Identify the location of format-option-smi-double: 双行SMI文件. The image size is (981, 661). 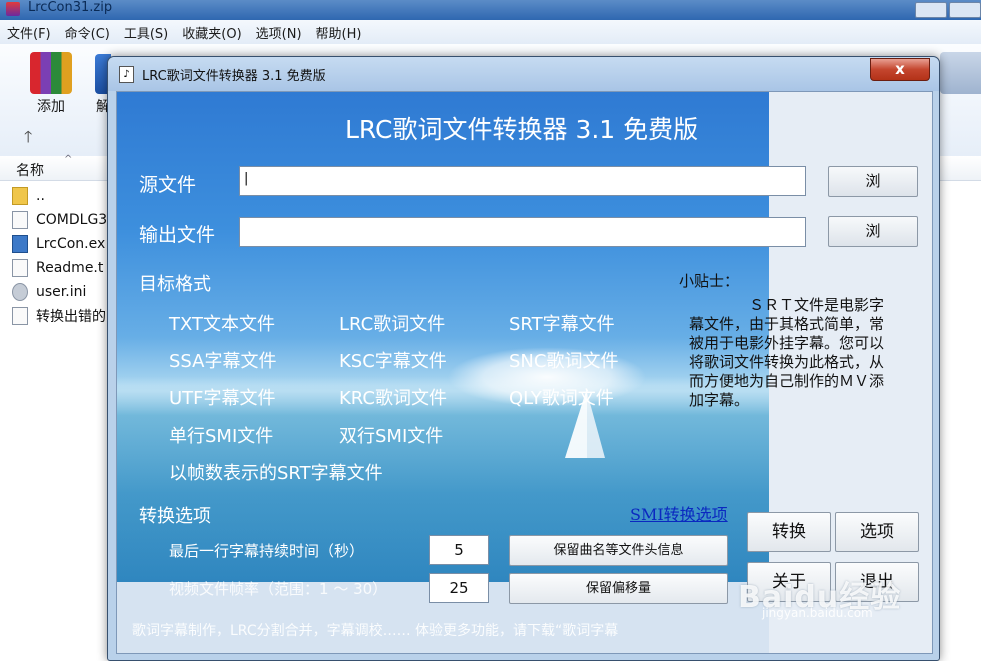
(391, 435).